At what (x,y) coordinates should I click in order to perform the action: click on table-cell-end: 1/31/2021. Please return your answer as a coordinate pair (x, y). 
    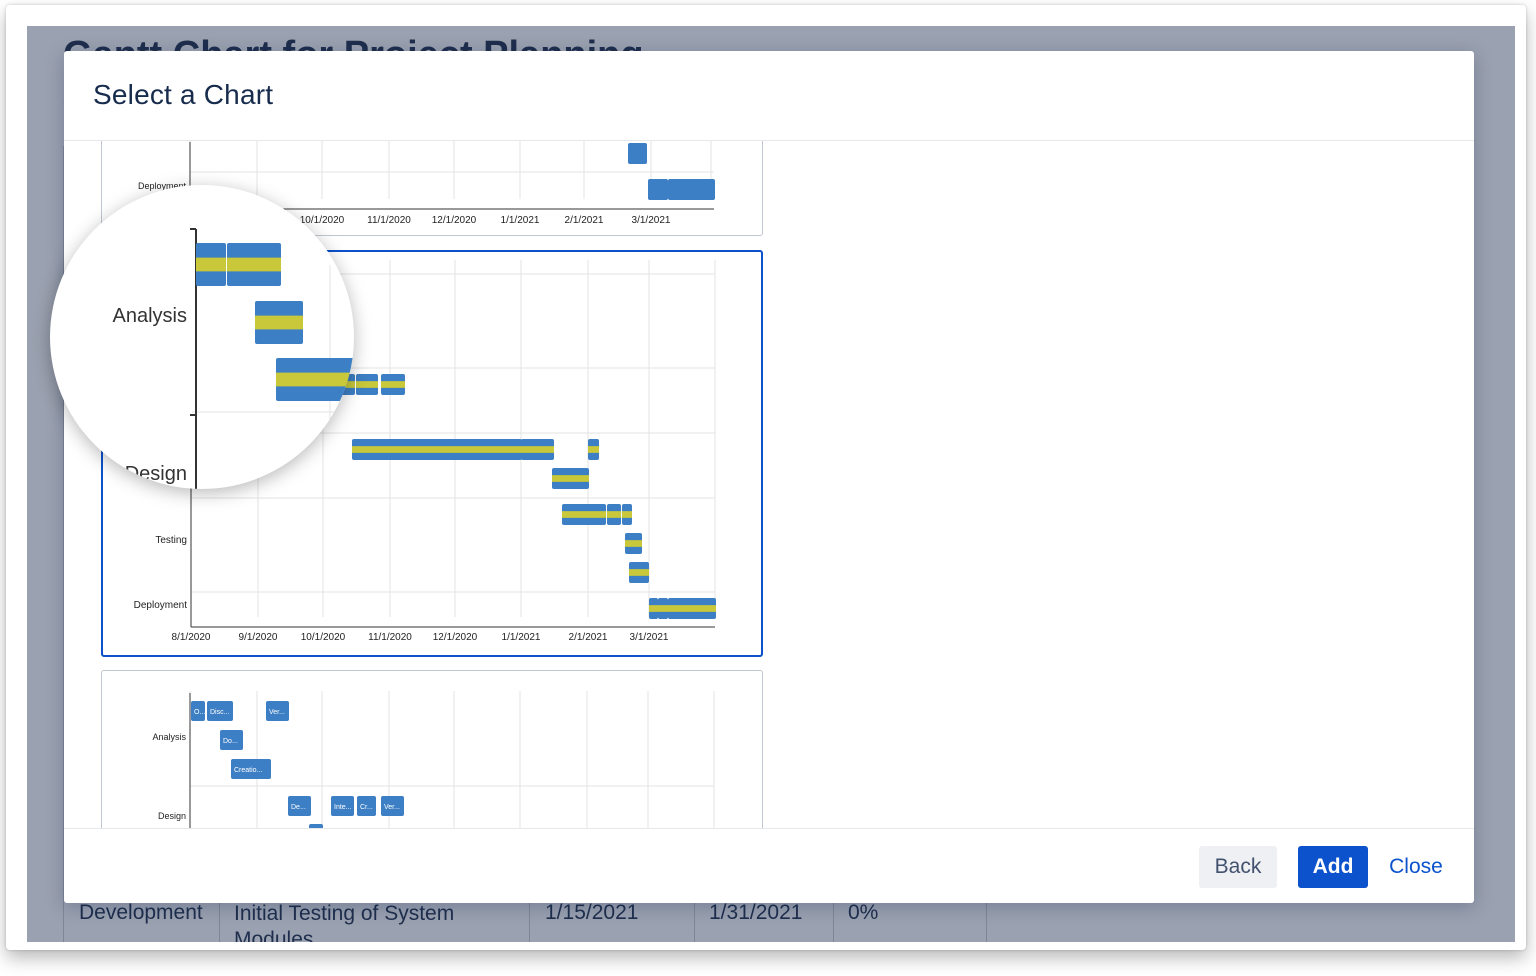
    Looking at the image, I should click on (756, 912).